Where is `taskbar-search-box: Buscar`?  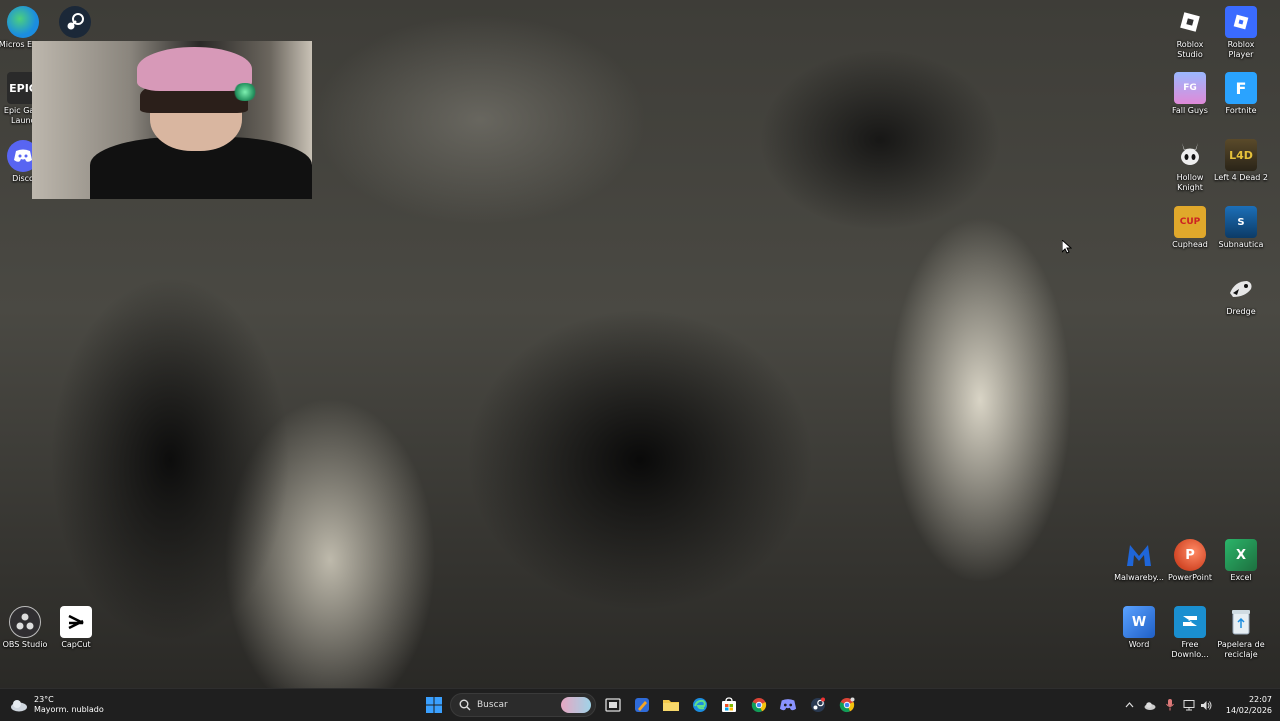 taskbar-search-box: Buscar is located at coordinates (523, 705).